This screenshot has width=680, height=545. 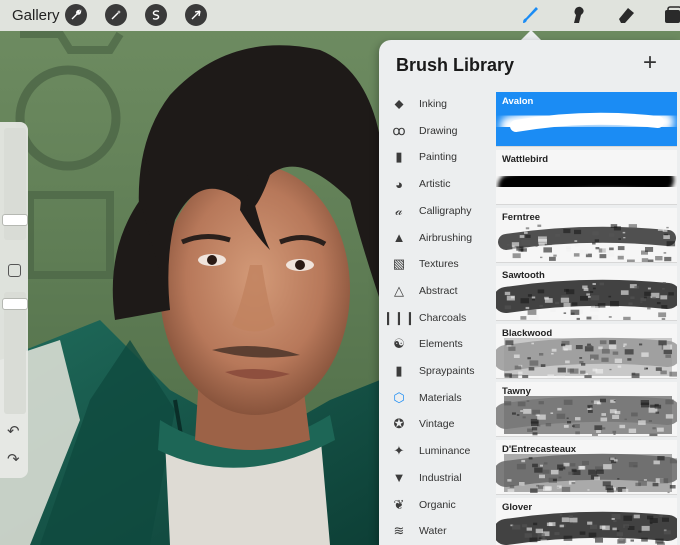 What do you see at coordinates (525, 159) in the screenshot?
I see `brush-name: Wattlebird` at bounding box center [525, 159].